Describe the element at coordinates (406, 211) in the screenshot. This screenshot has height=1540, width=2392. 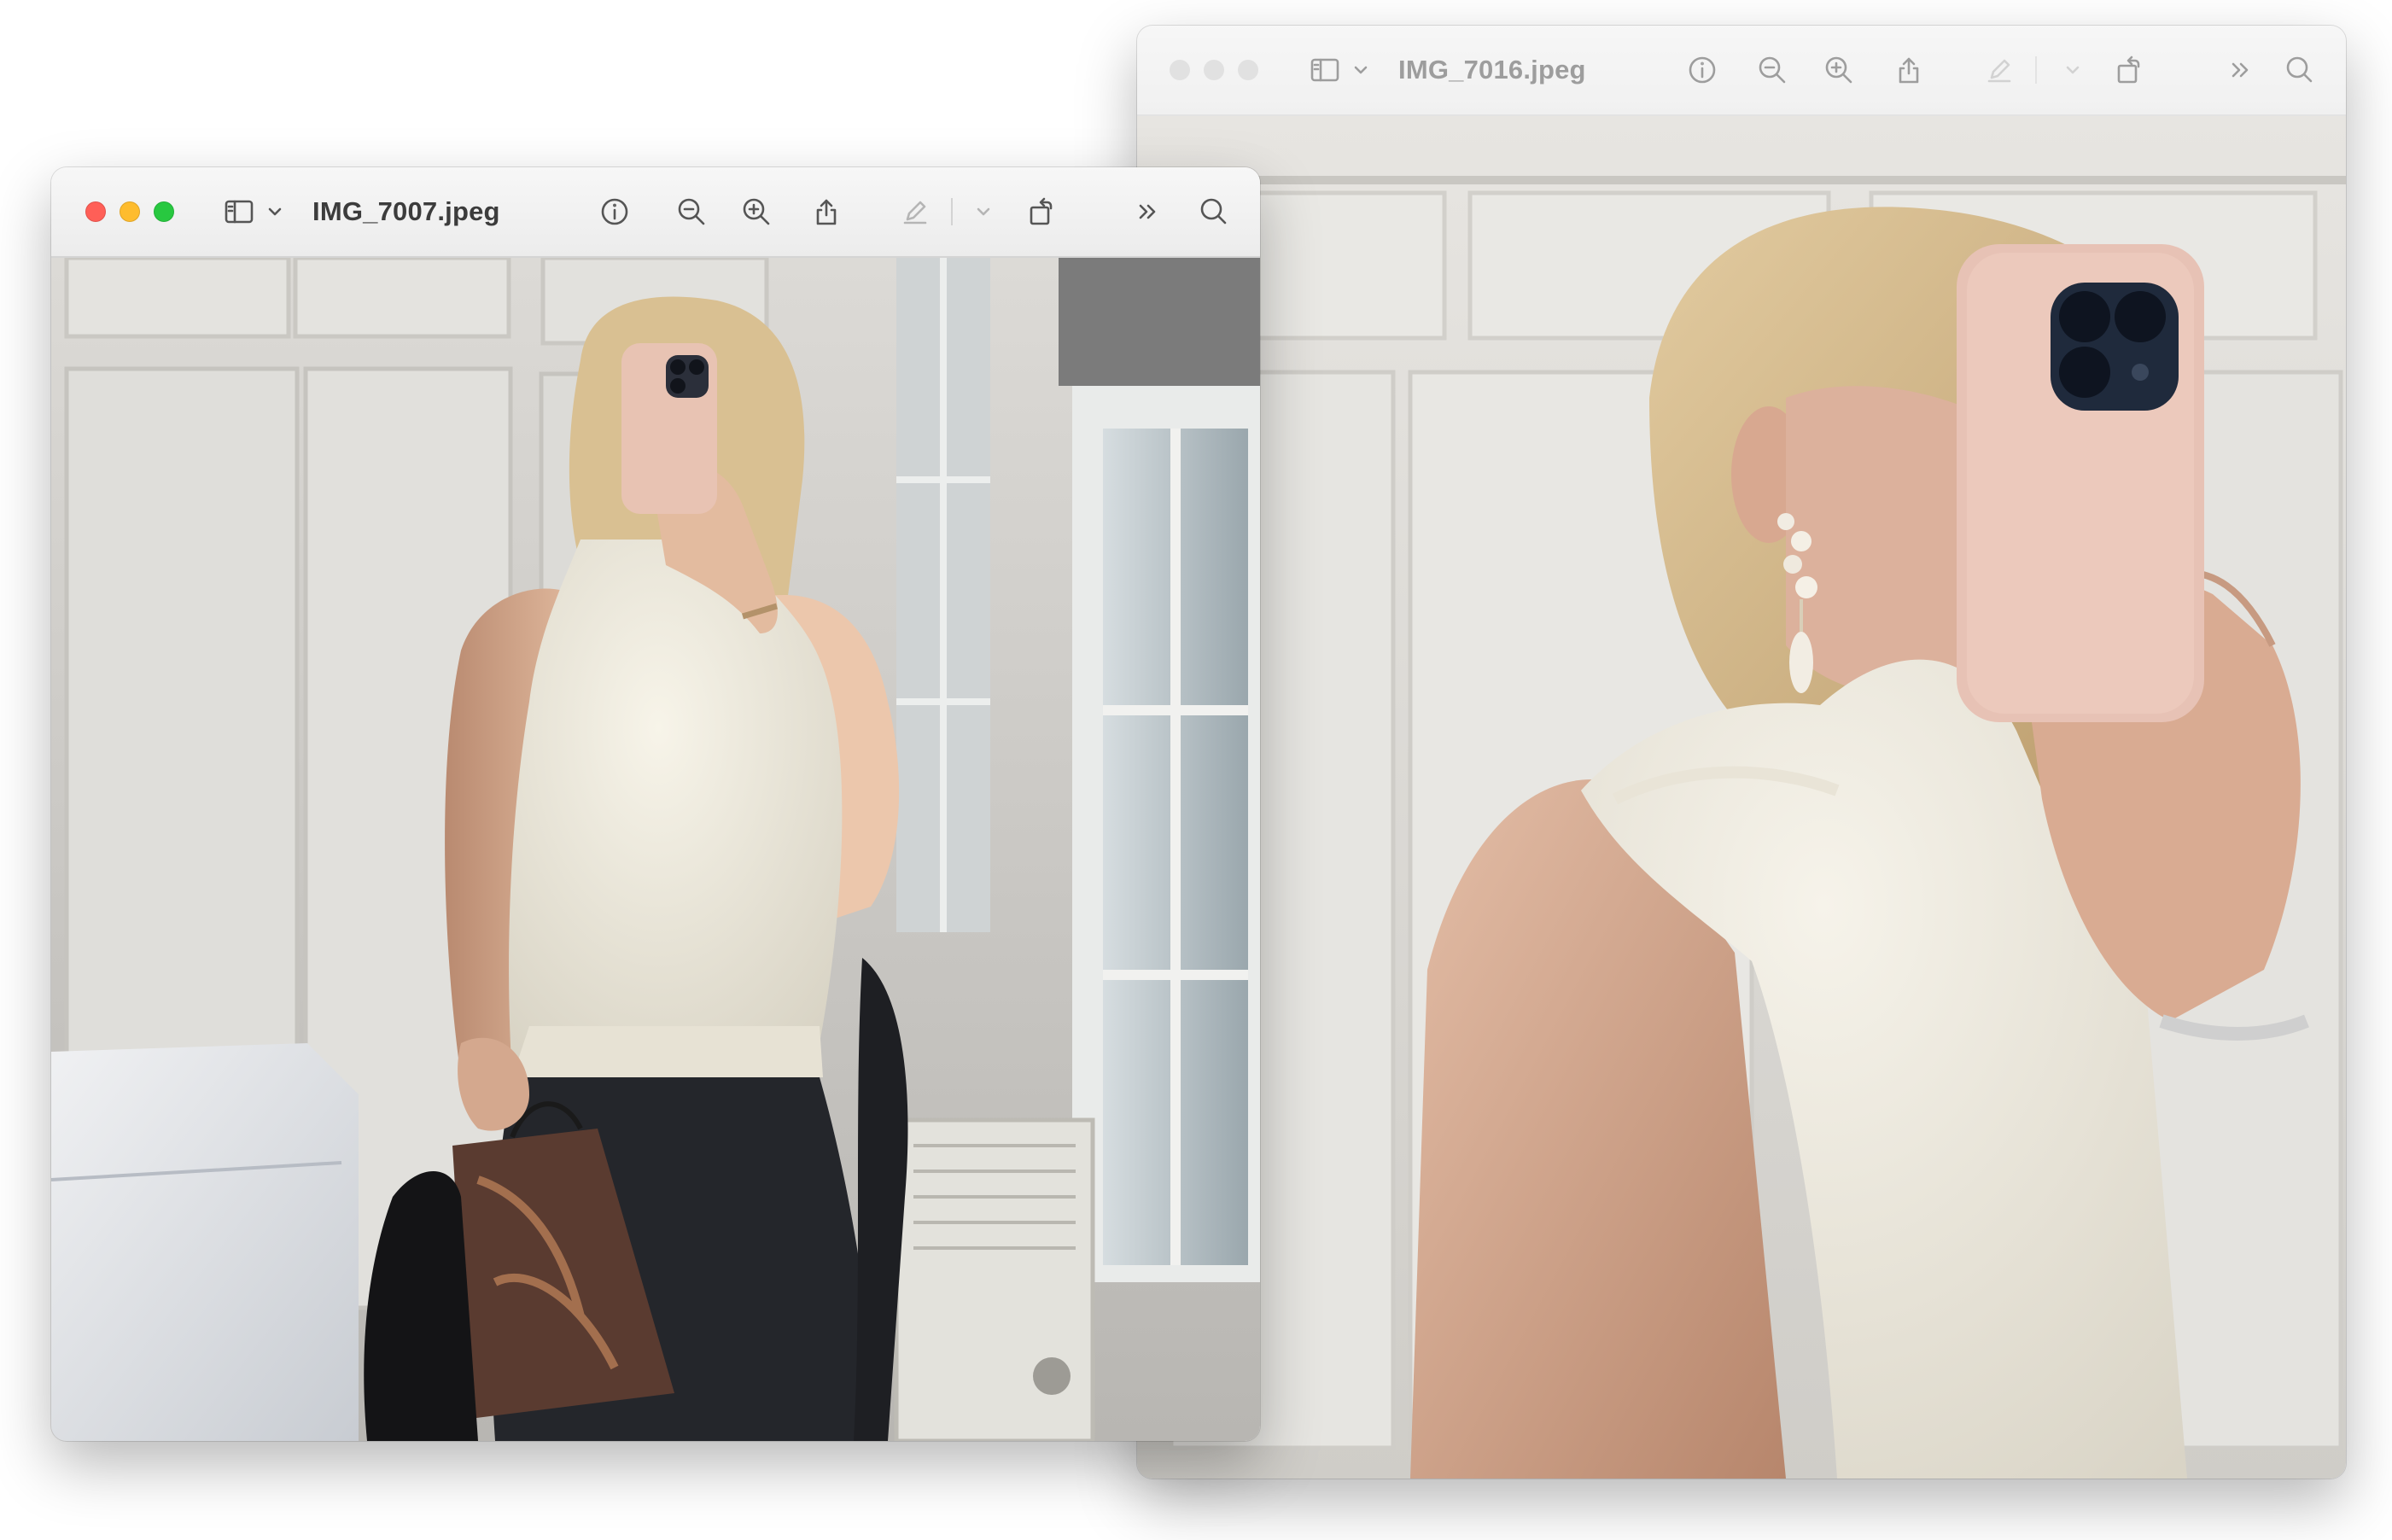
I see `window-title: IMG_7007.jpeg` at that location.